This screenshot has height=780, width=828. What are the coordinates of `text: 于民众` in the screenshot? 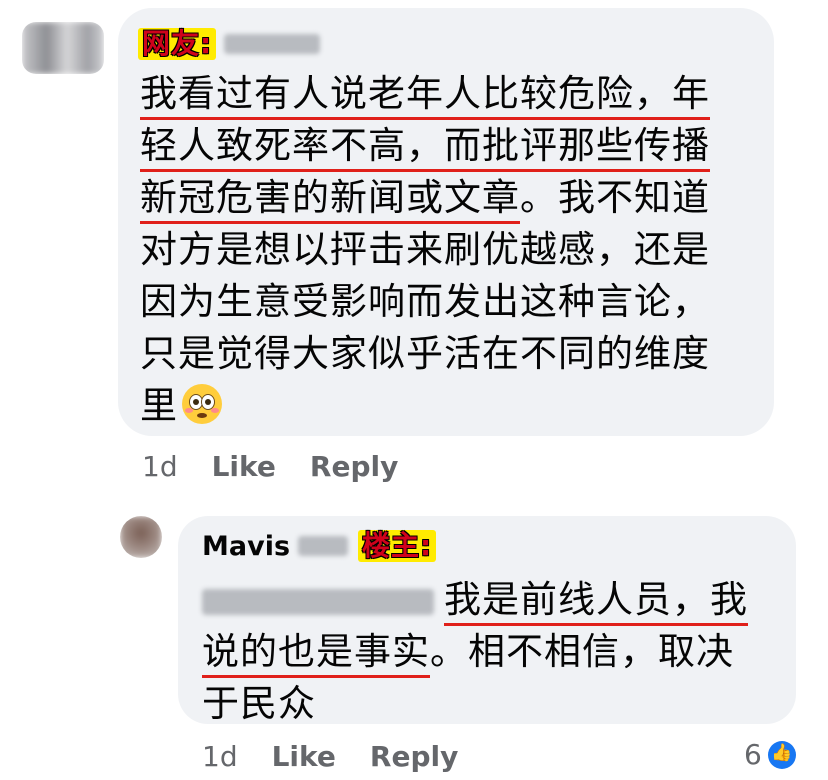 It's located at (259, 703).